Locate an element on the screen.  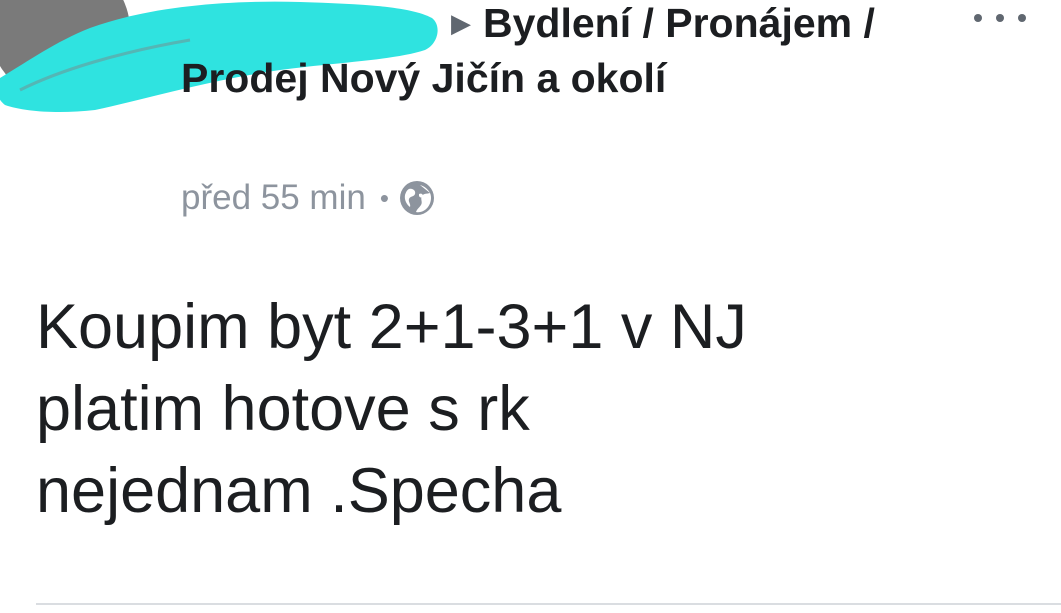
more-dots-icon is located at coordinates (978, 18).